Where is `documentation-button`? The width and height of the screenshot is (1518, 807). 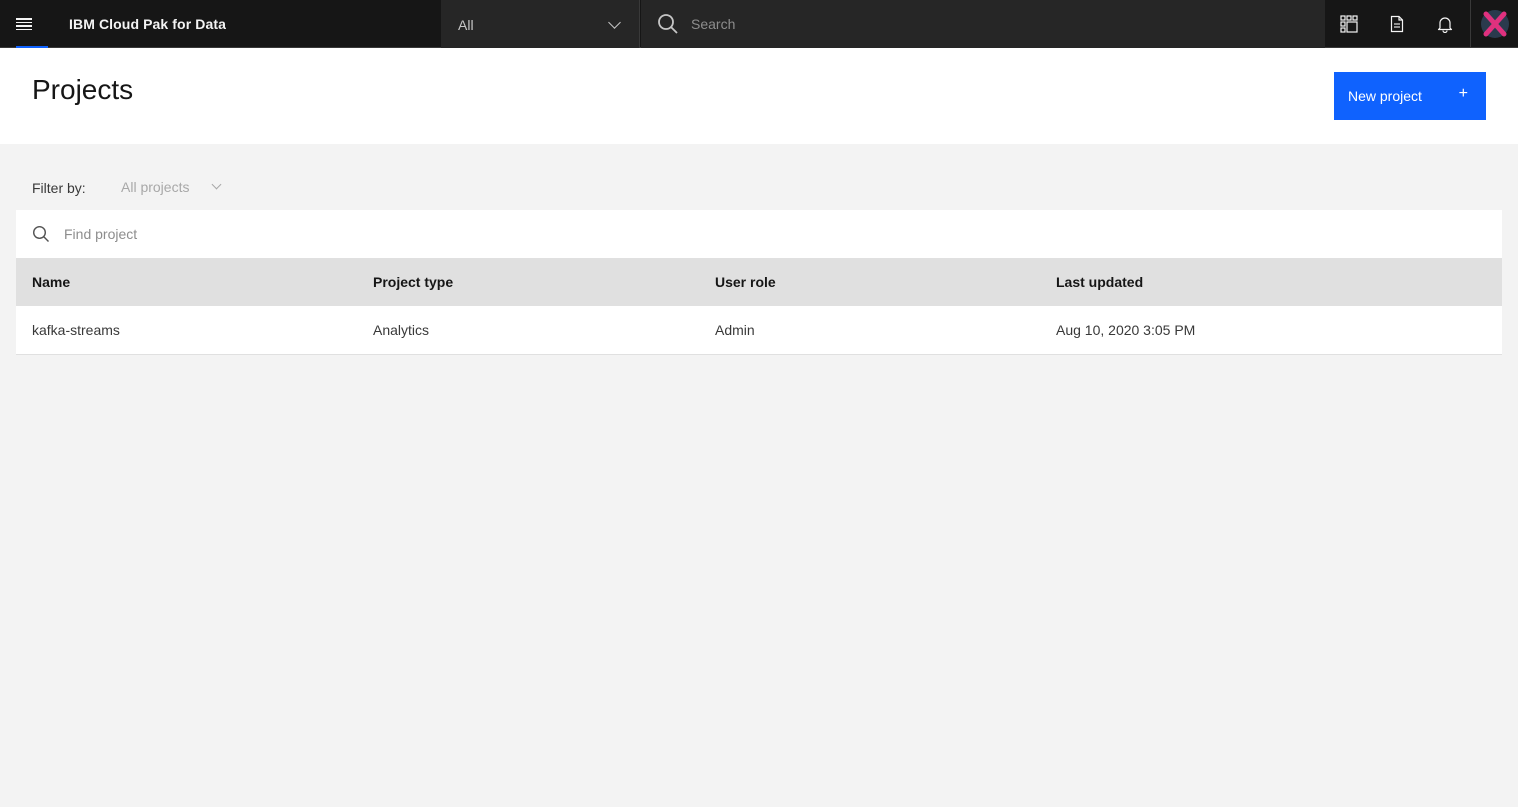 documentation-button is located at coordinates (1397, 24).